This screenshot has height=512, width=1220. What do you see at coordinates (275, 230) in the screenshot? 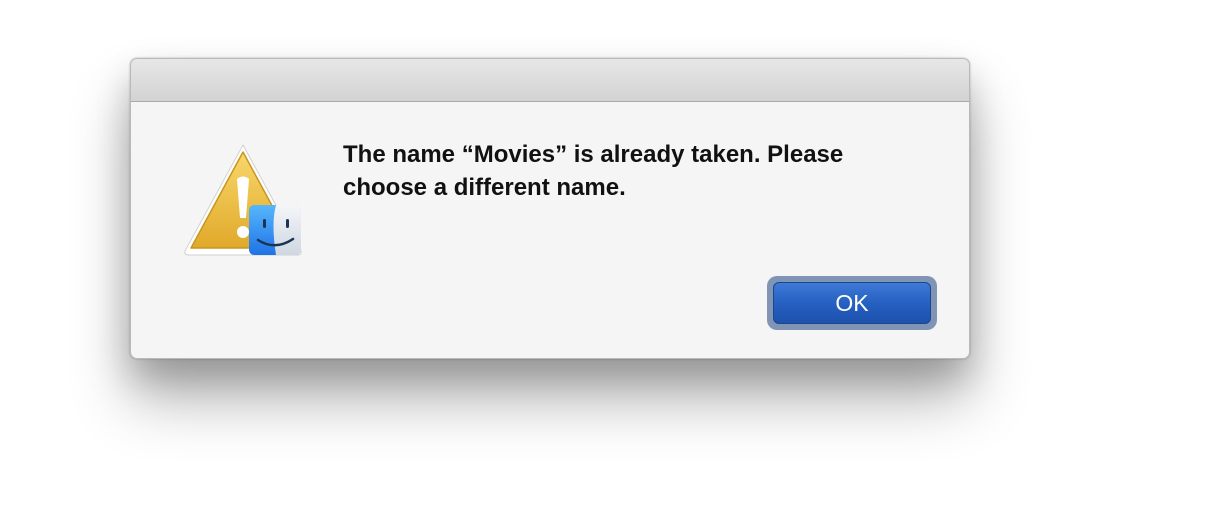
I see `finder-icon` at bounding box center [275, 230].